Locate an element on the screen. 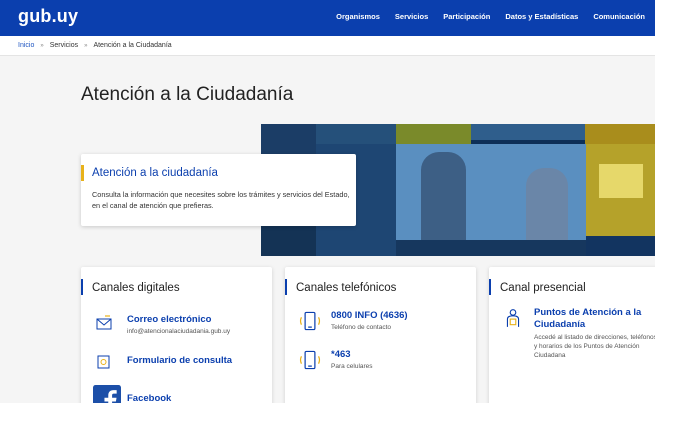  mobile-line-value: Para celulares is located at coordinates (352, 366).